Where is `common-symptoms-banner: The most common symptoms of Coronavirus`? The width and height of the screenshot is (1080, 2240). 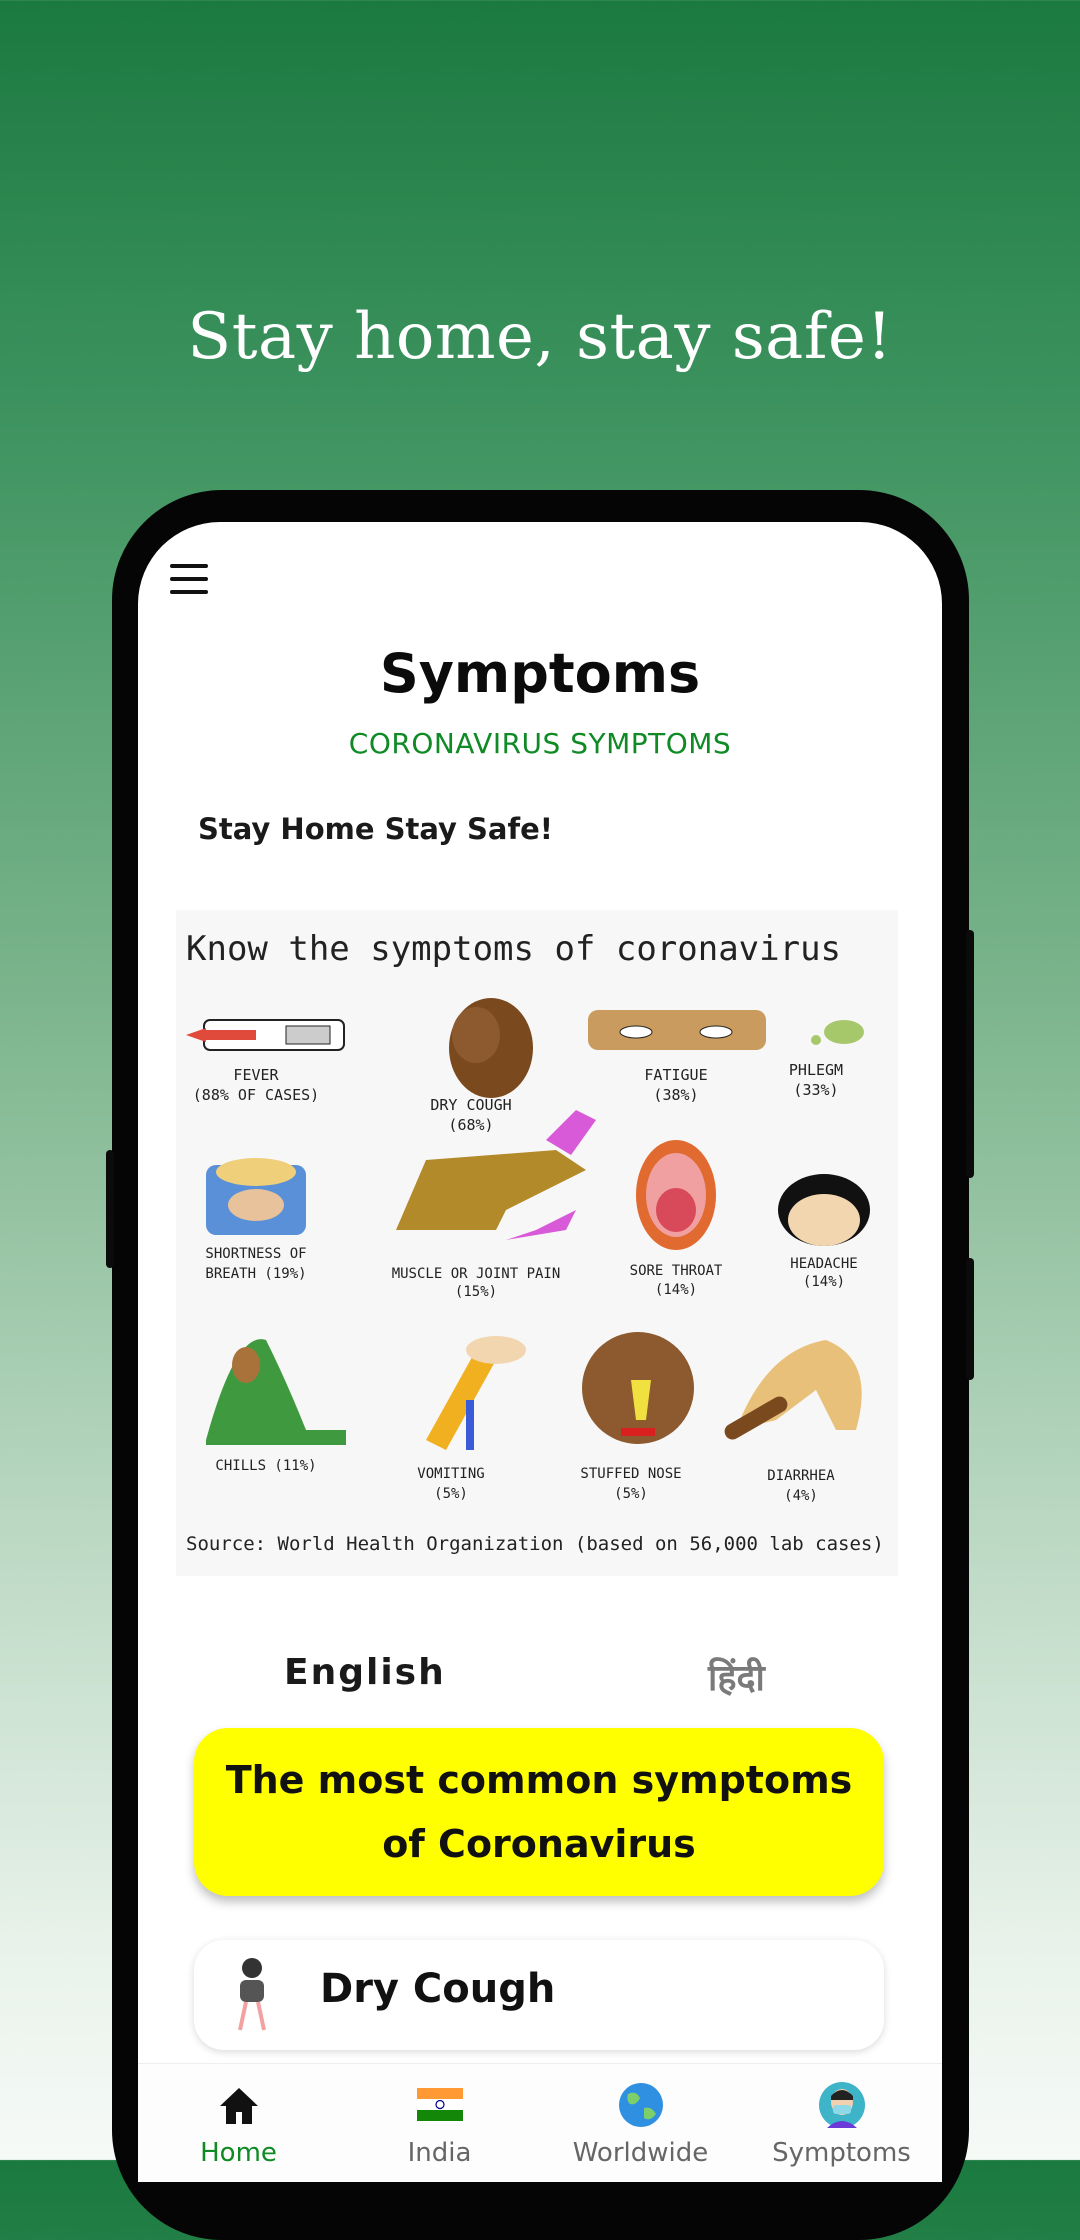
common-symptoms-banner: The most common symptoms of Coronavirus is located at coordinates (539, 1812).